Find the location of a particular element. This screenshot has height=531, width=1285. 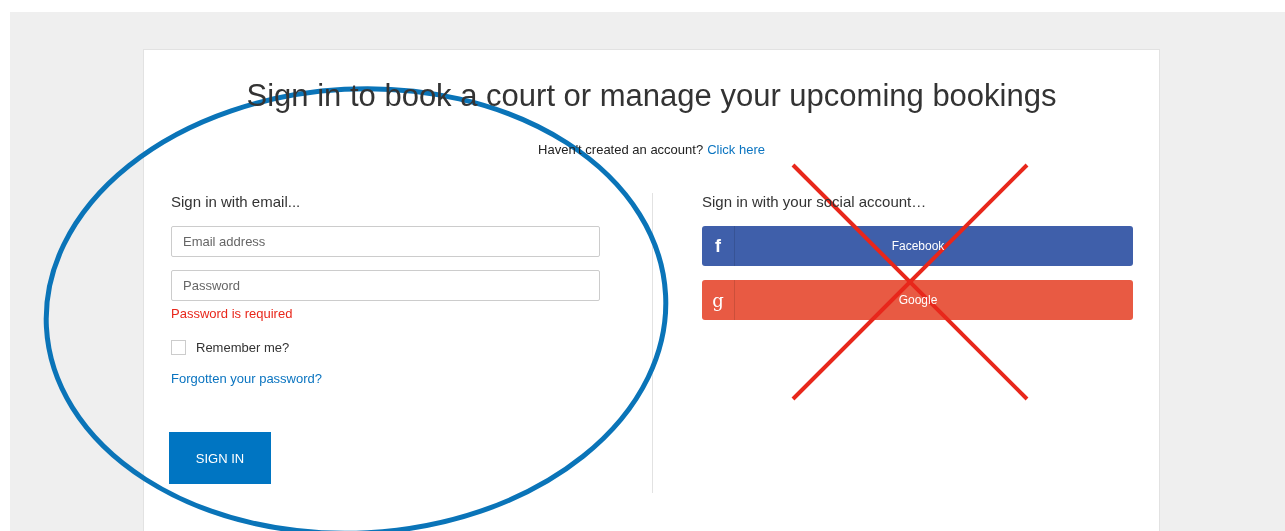

register-link: Click here is located at coordinates (736, 149).